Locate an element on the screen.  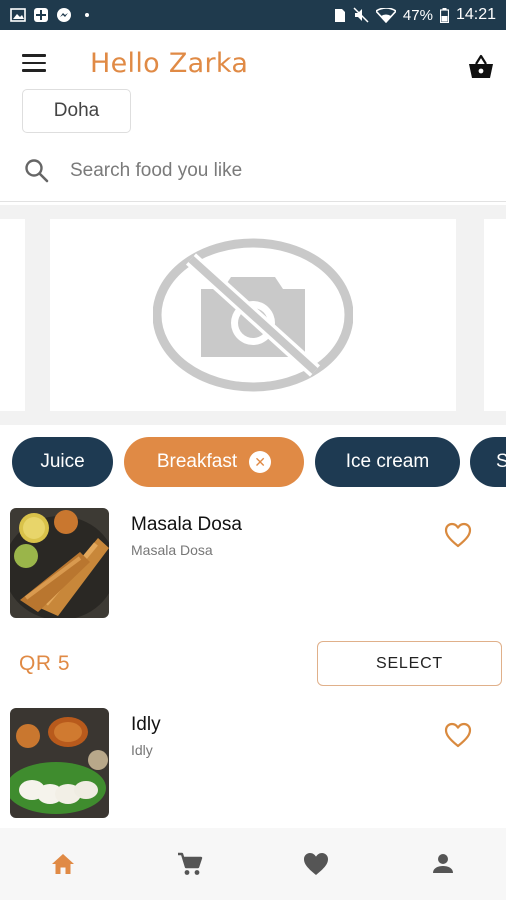
status-bar: 47% 14:21 is located at coordinates (253, 15).